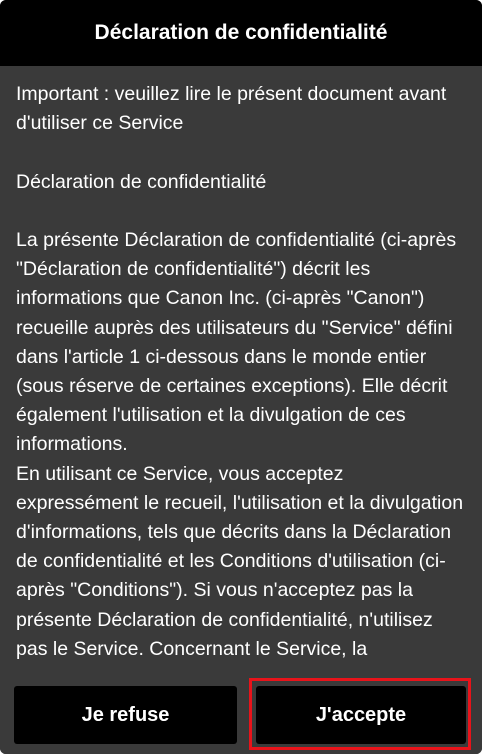 This screenshot has width=482, height=754. Describe the element at coordinates (241, 33) in the screenshot. I see `page-title: Déclaration de confidentialité` at that location.